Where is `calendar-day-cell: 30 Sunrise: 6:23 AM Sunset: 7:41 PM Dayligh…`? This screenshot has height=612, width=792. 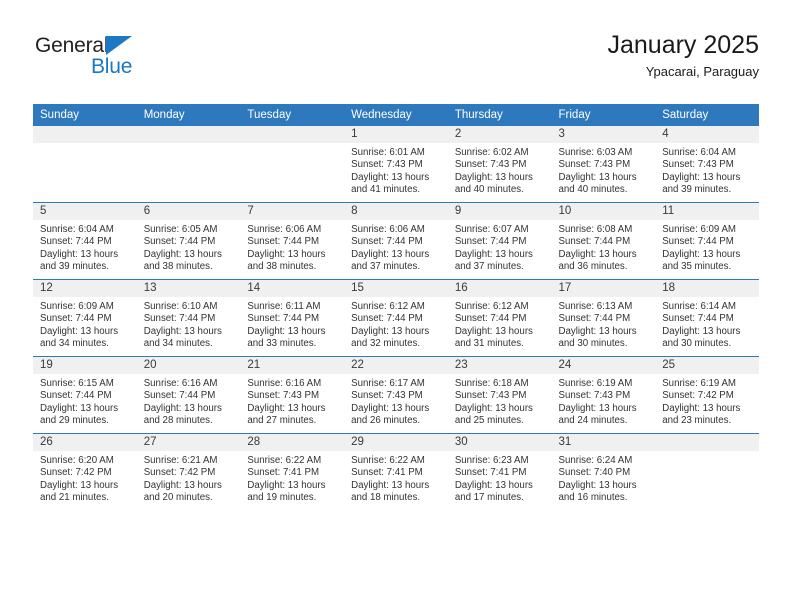
calendar-day-cell: 30 Sunrise: 6:23 AM Sunset: 7:41 PM Dayligh… is located at coordinates (499, 471).